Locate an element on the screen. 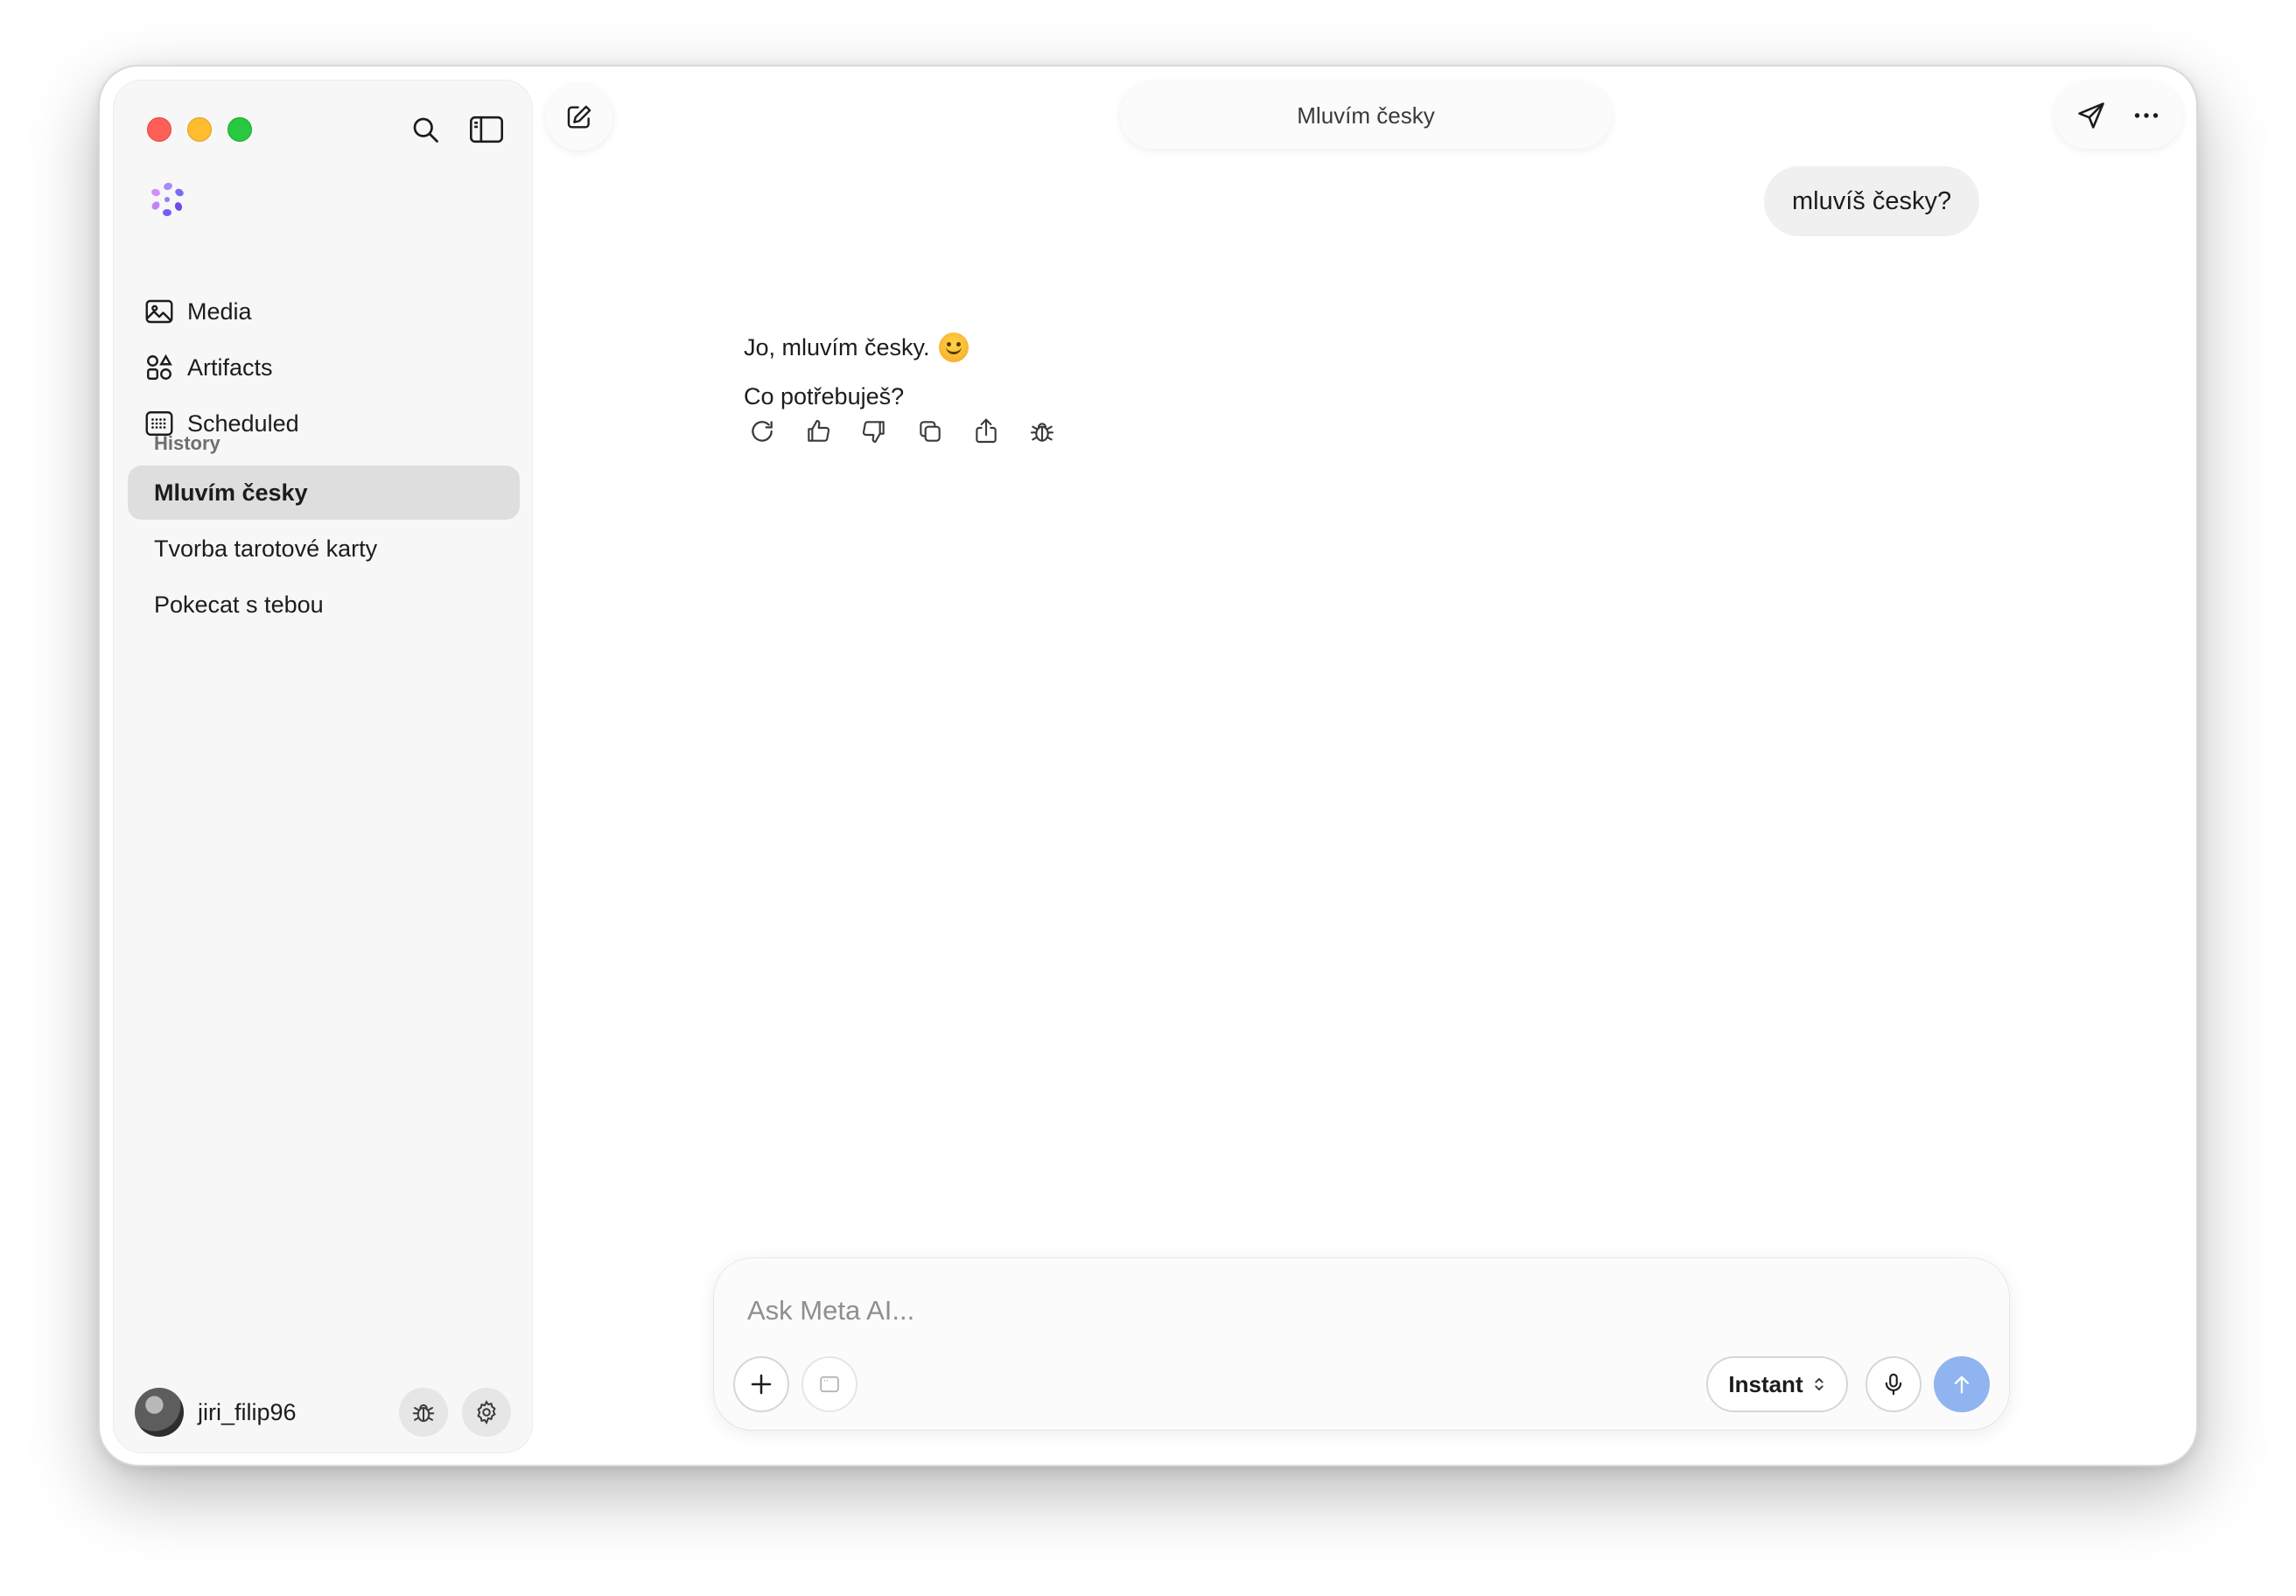 The width and height of the screenshot is (2296, 1596). zoom-window-button is located at coordinates (240, 129).